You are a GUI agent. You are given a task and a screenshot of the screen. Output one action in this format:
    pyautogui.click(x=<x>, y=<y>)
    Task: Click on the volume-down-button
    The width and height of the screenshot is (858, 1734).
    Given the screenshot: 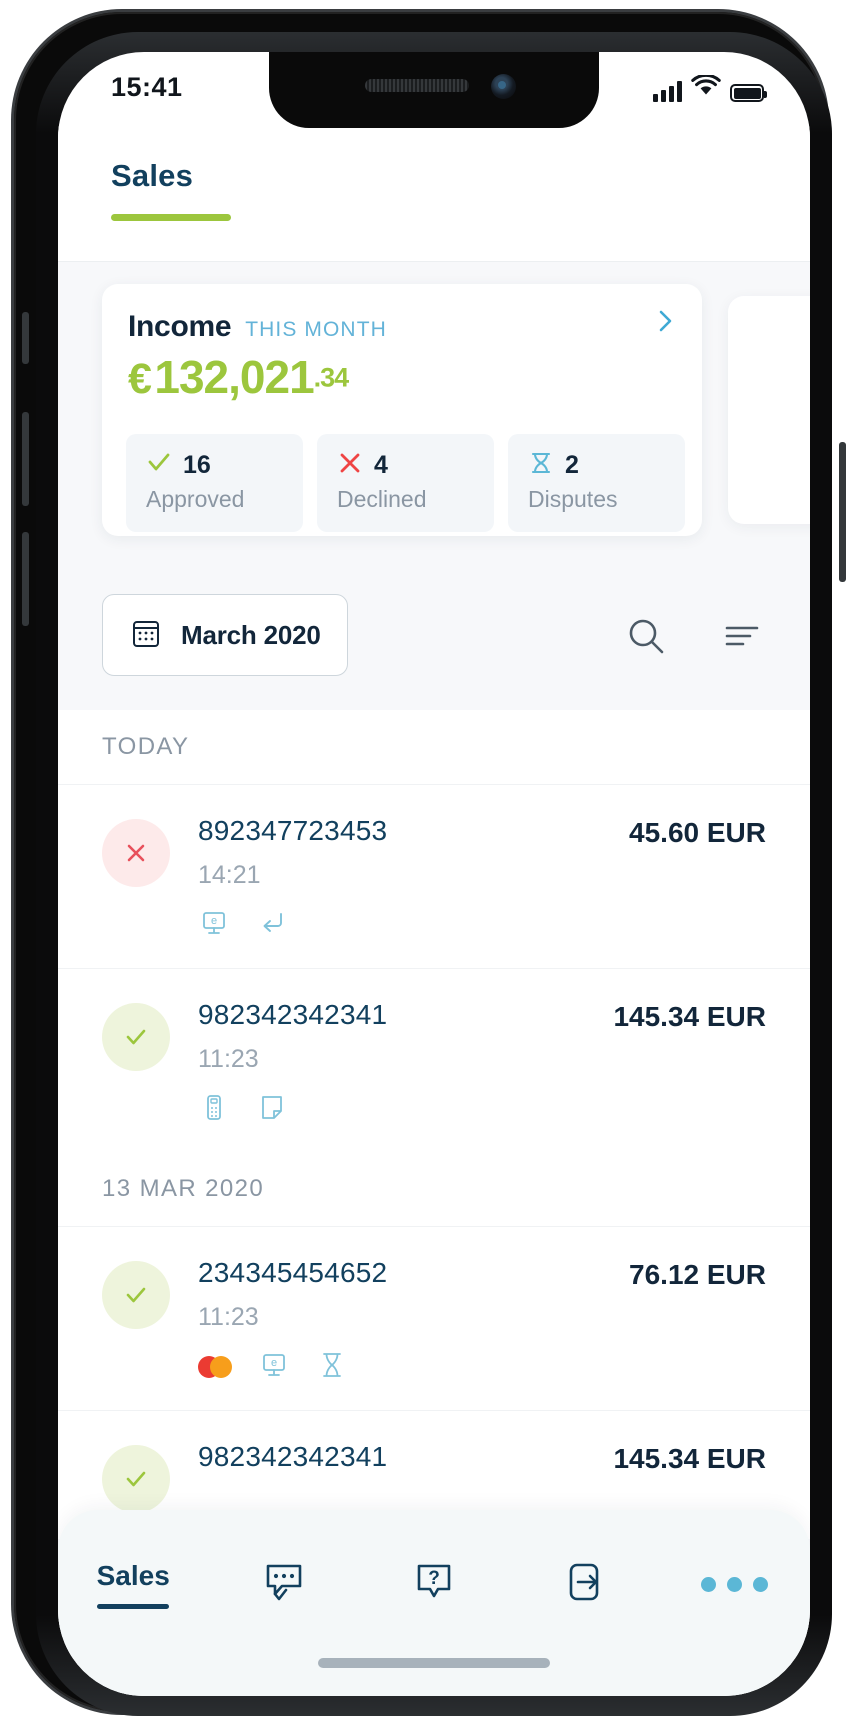 What is the action you would take?
    pyautogui.click(x=25, y=579)
    